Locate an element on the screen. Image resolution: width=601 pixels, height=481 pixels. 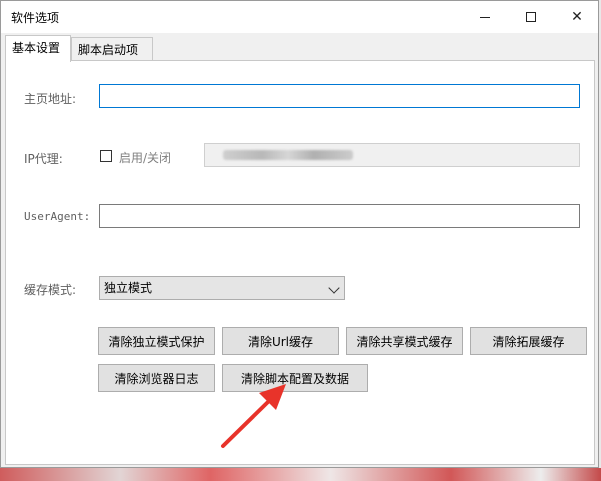
annotation-arrow-icon is located at coordinates (253, 416).